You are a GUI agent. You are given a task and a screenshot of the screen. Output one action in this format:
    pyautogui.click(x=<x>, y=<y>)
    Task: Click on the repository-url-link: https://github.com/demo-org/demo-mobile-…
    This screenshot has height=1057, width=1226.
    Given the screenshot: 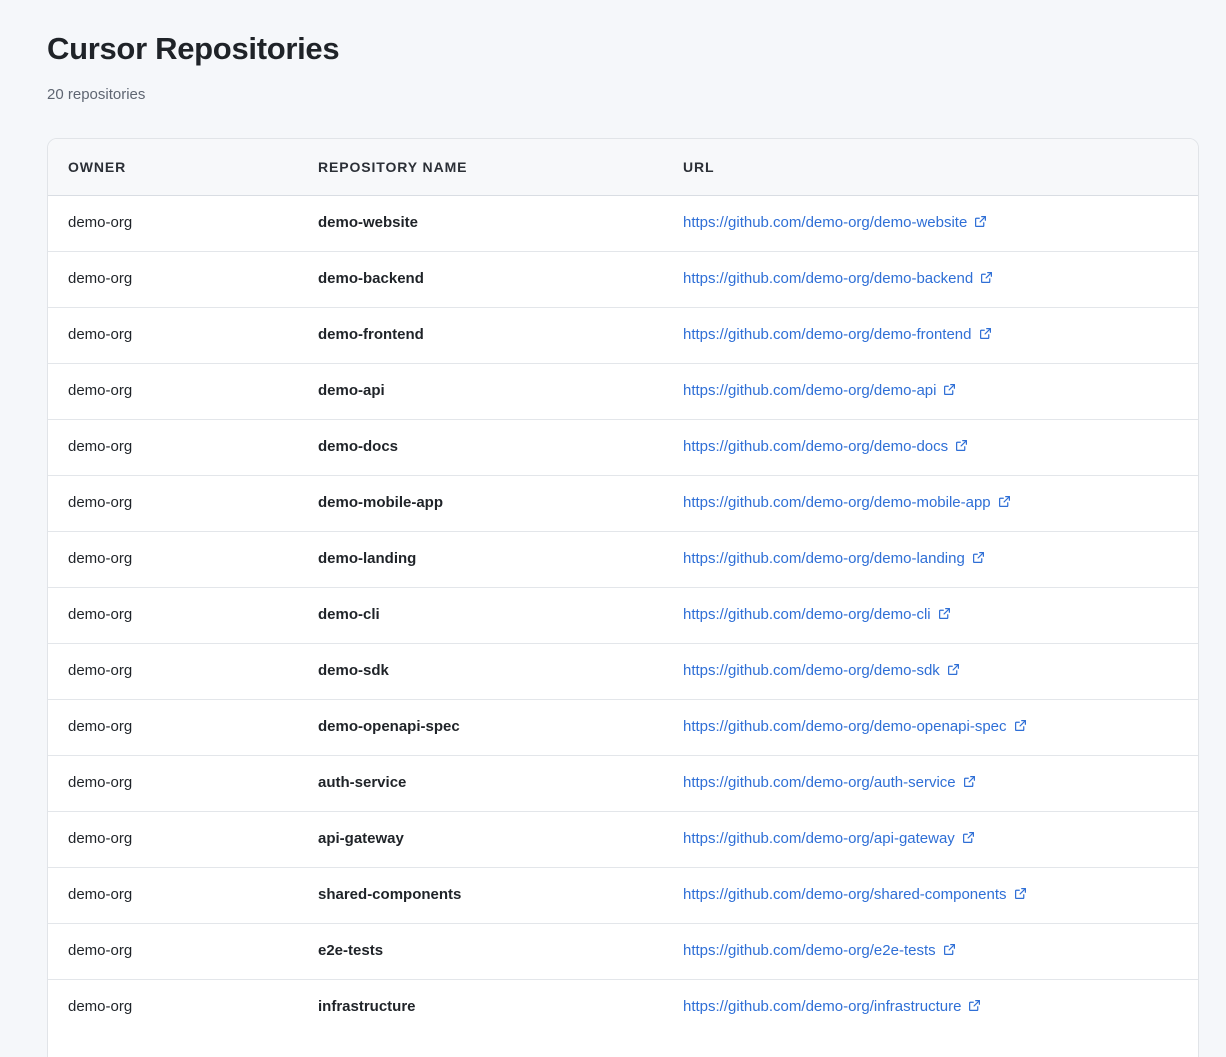 What is the action you would take?
    pyautogui.click(x=847, y=502)
    